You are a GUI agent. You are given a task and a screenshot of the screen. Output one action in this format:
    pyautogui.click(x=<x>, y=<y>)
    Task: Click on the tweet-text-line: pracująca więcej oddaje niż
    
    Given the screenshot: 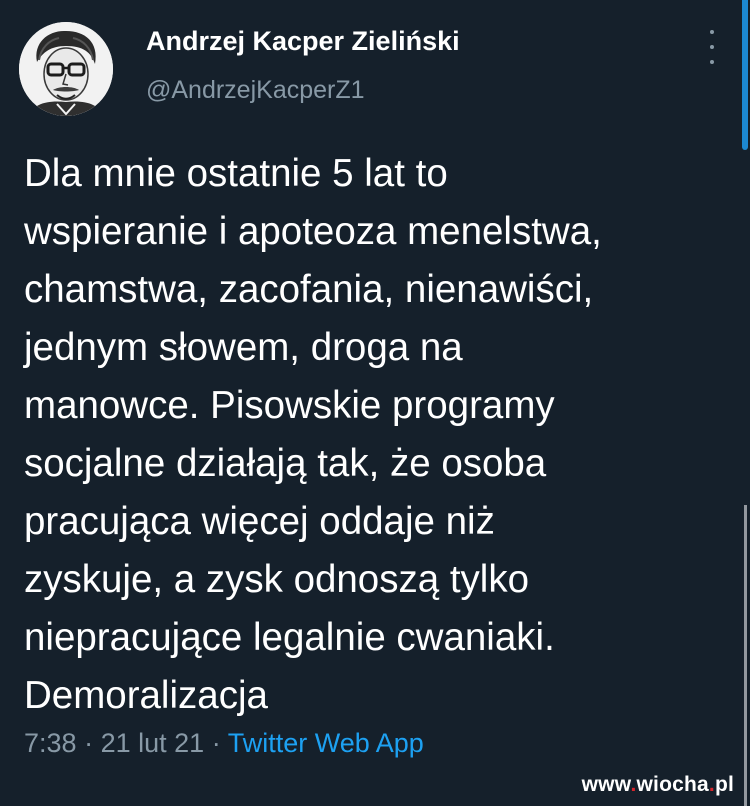 What is the action you would take?
    pyautogui.click(x=259, y=521)
    